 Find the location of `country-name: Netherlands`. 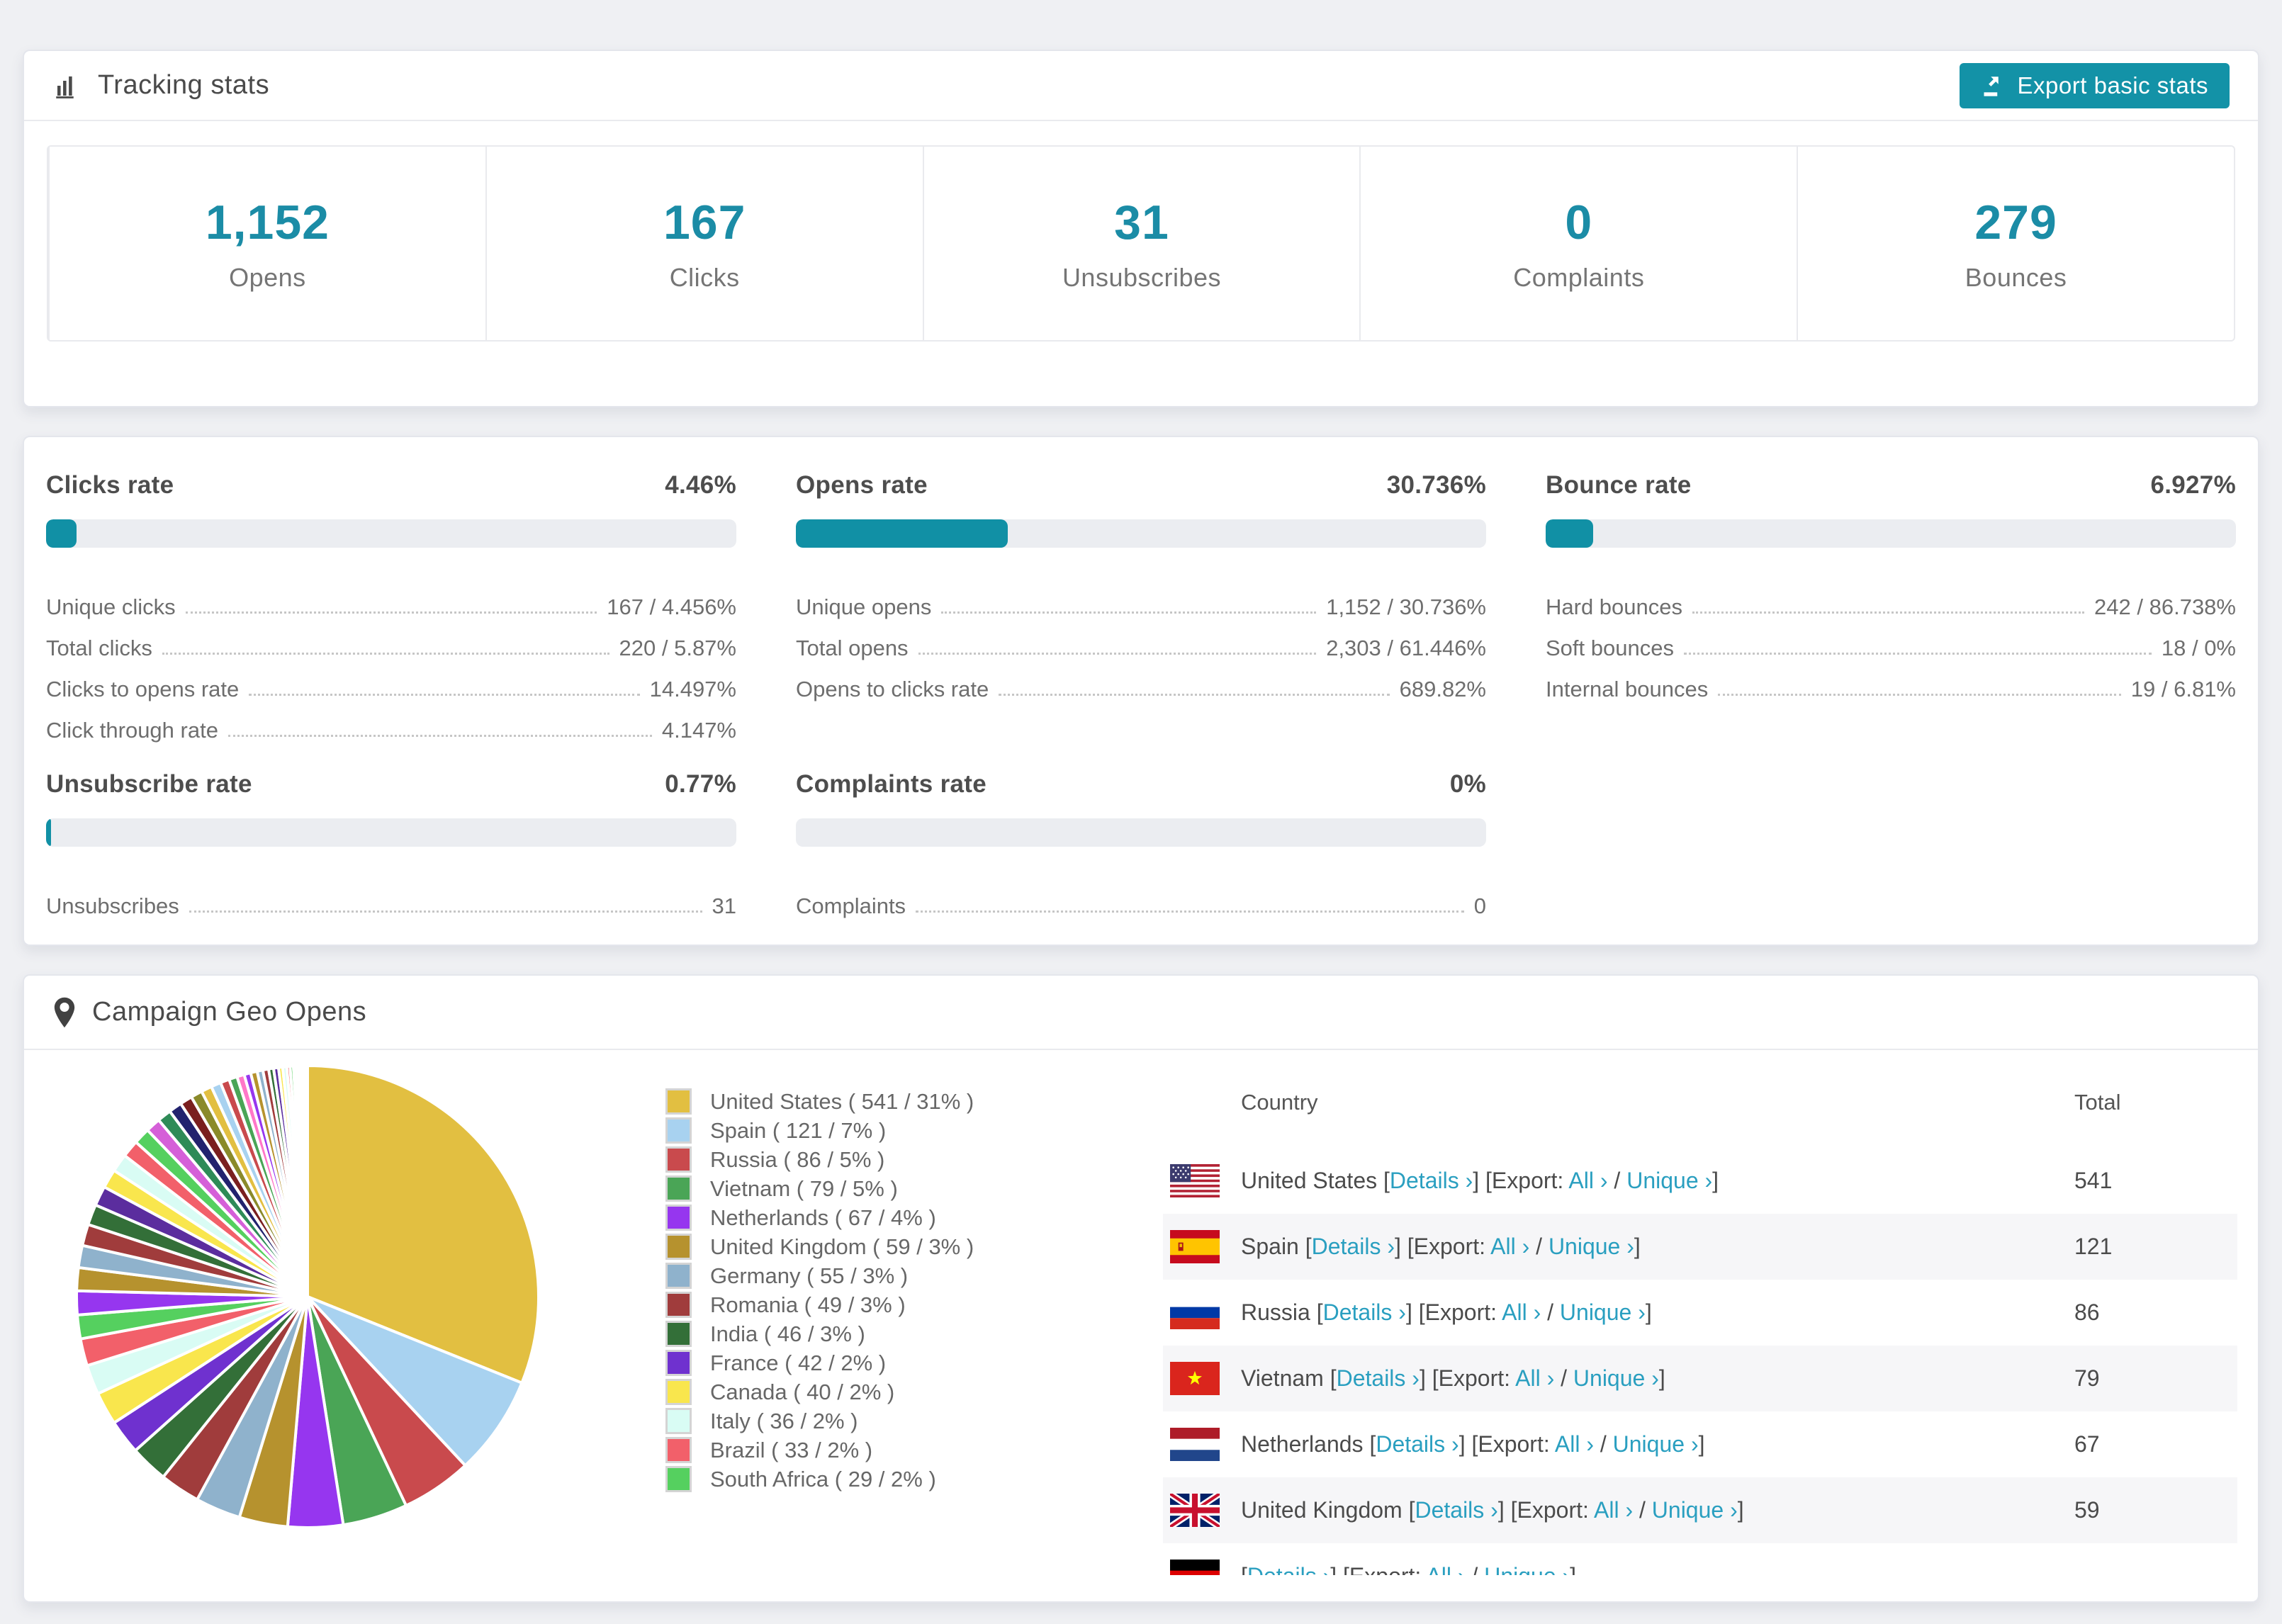

country-name: Netherlands is located at coordinates (1302, 1444).